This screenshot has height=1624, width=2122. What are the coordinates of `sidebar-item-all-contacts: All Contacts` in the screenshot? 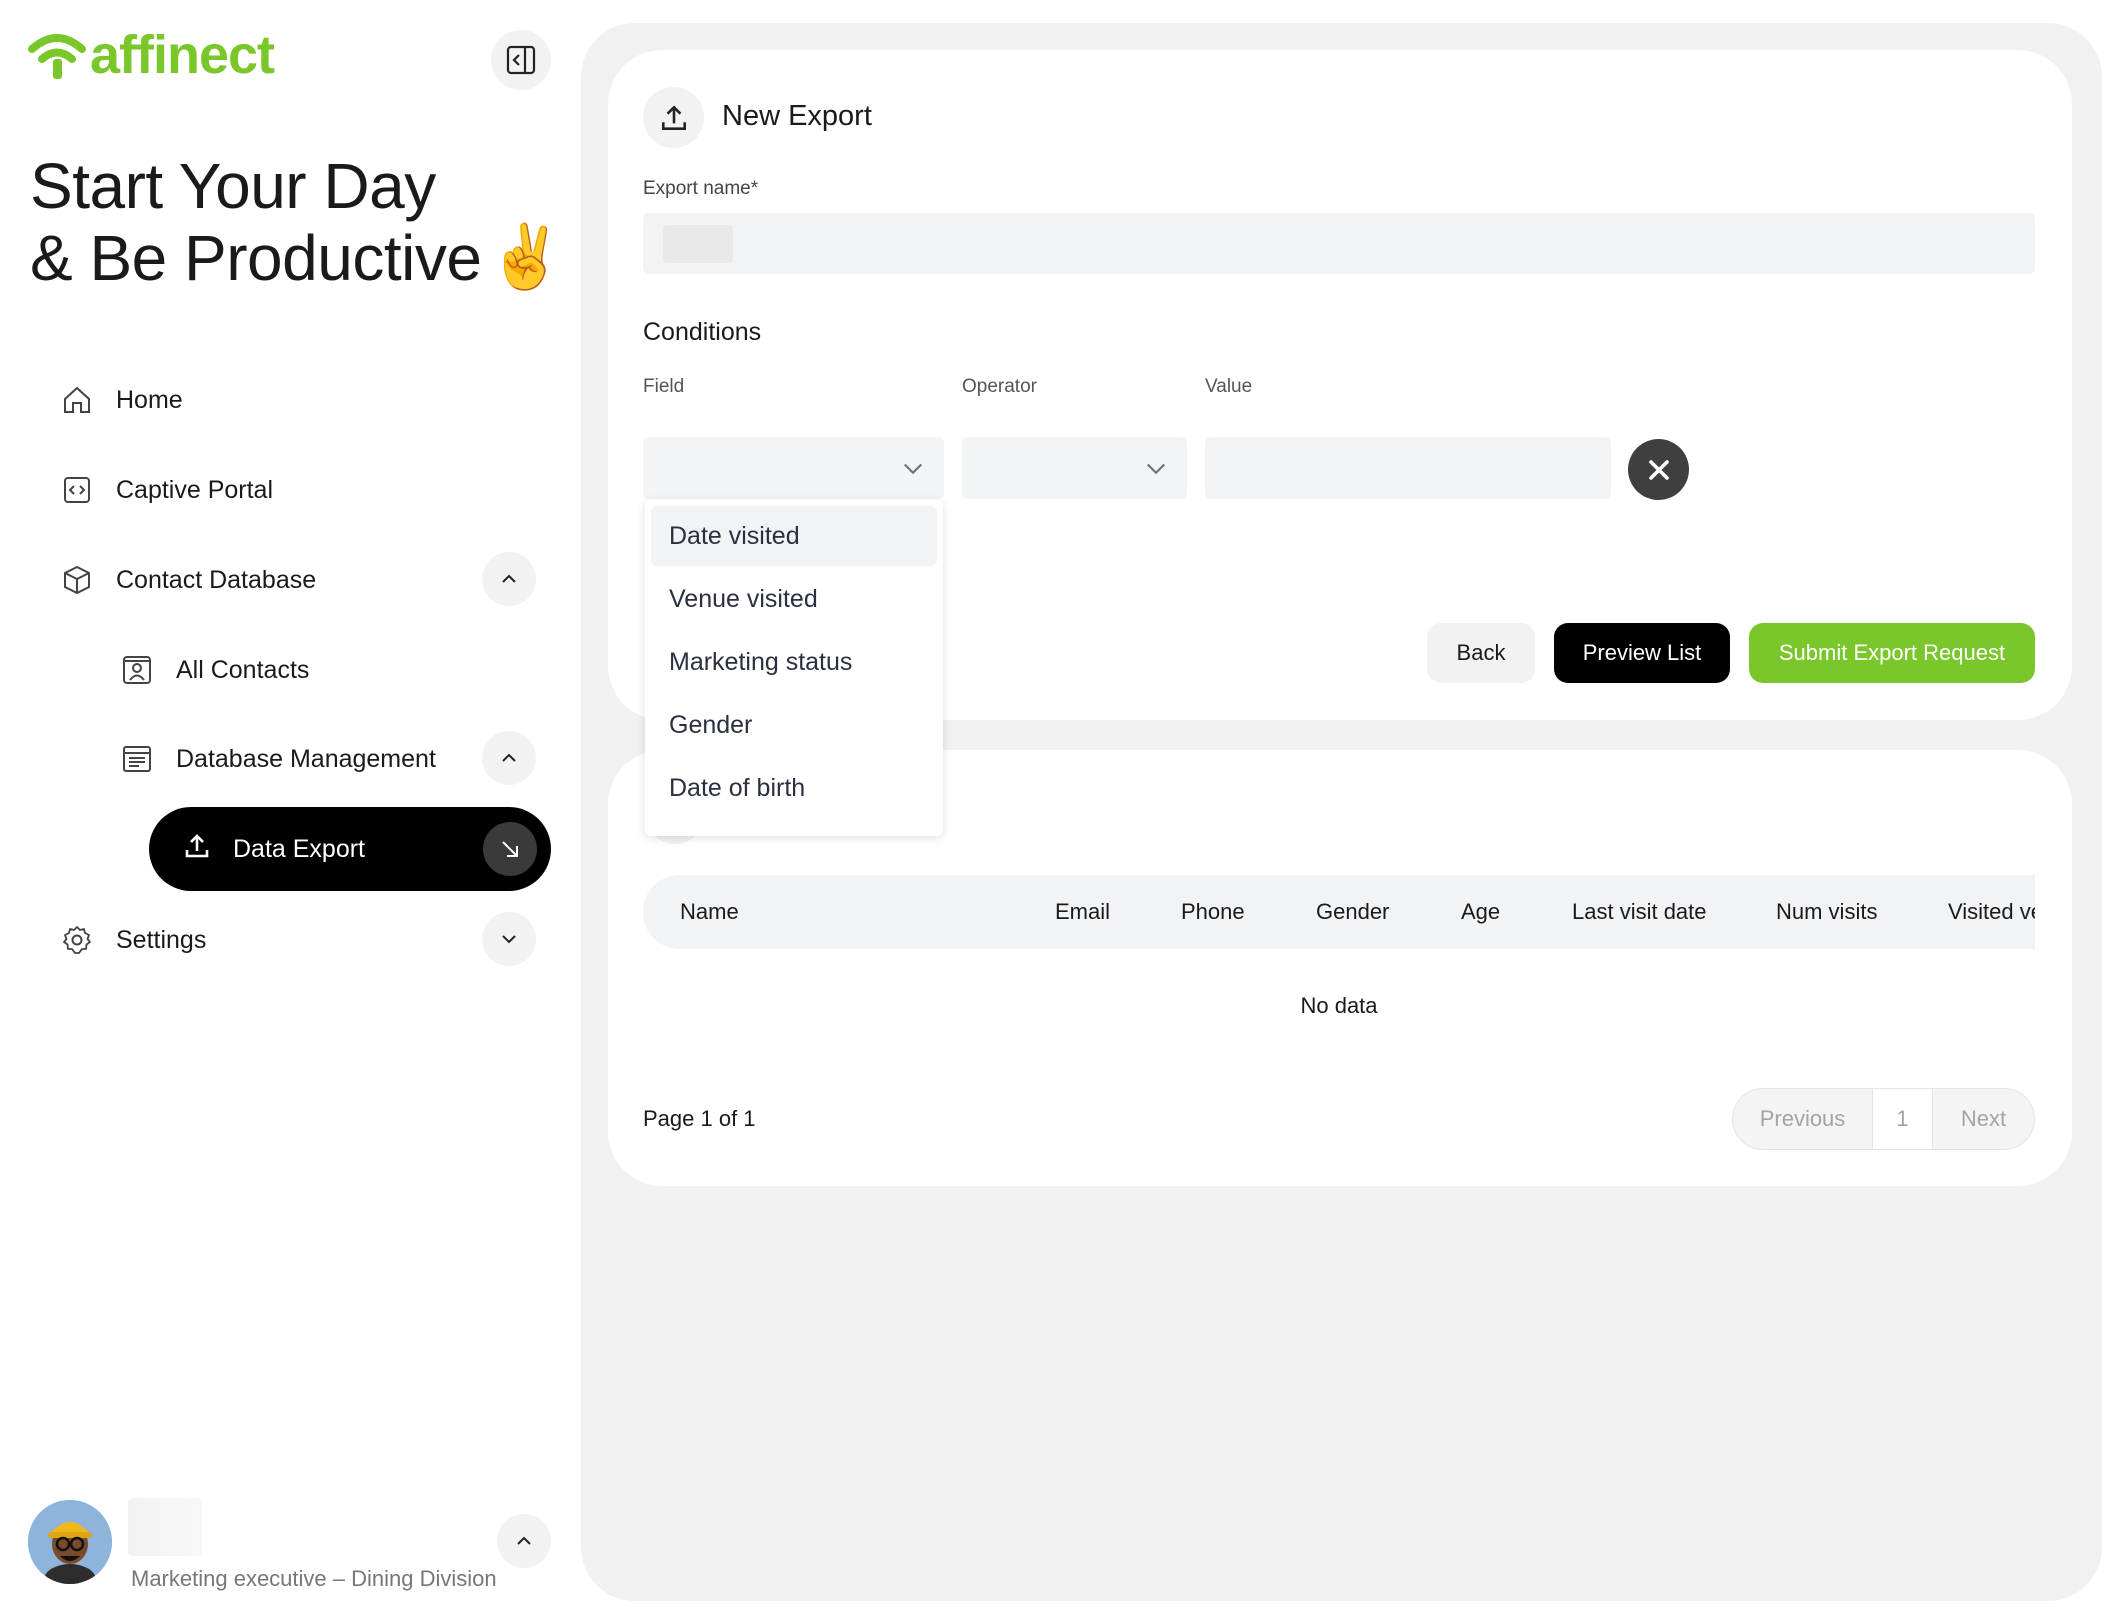 It's located at (214, 670).